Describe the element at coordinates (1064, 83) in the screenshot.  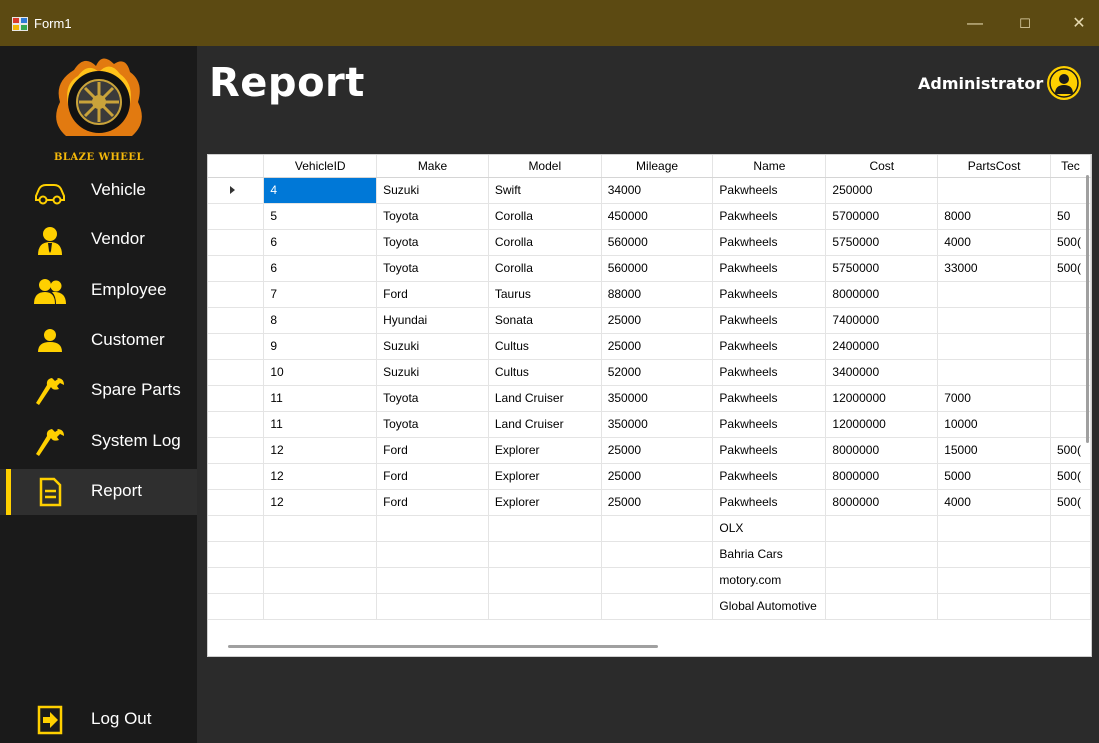
I see `user-avatar-icon` at that location.